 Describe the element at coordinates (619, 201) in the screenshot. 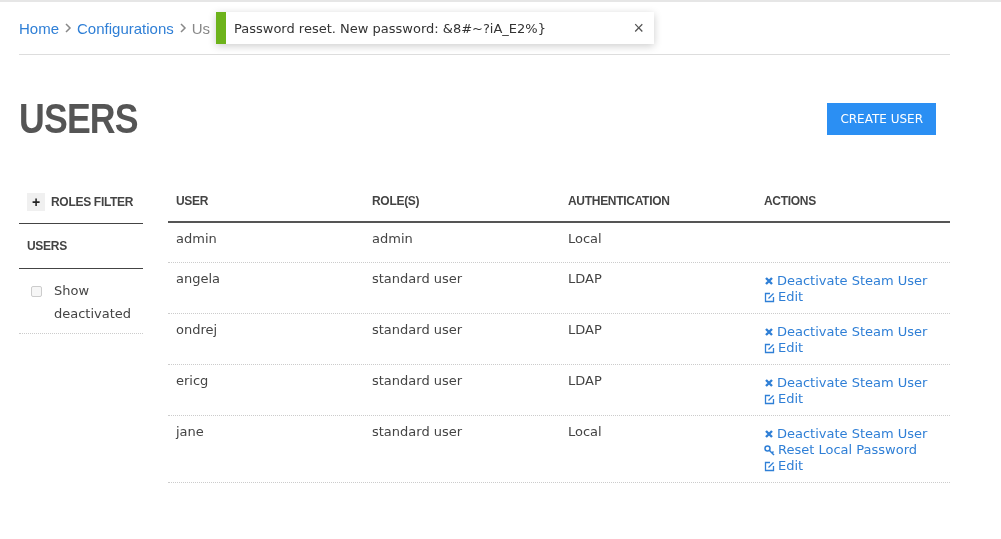

I see `column-header: AUTHENTICATION` at that location.